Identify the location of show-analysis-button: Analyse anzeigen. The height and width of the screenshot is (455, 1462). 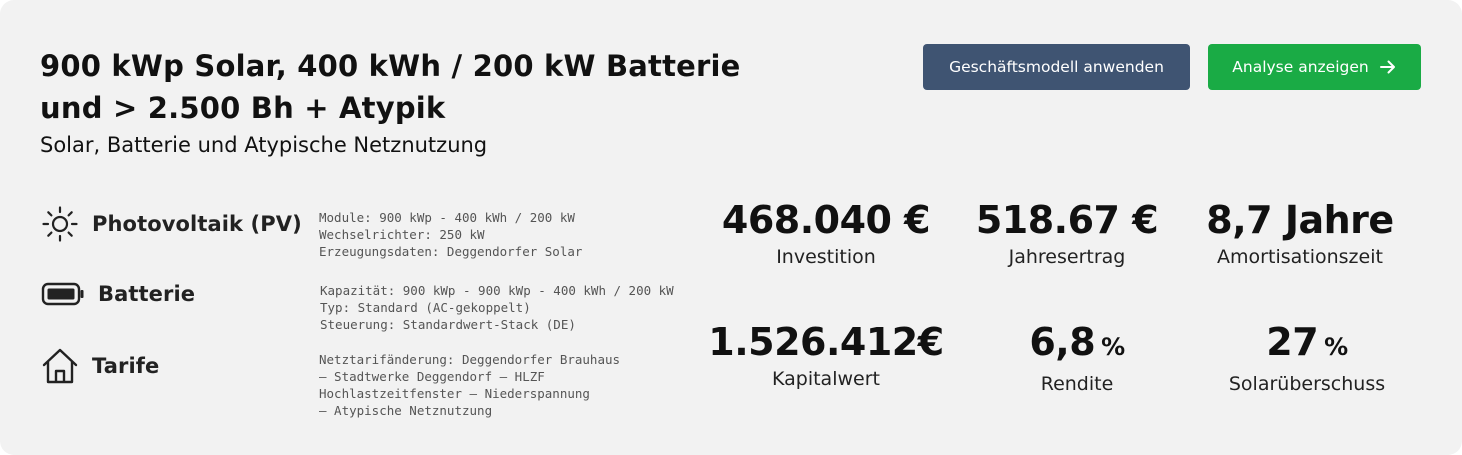
(1314, 67).